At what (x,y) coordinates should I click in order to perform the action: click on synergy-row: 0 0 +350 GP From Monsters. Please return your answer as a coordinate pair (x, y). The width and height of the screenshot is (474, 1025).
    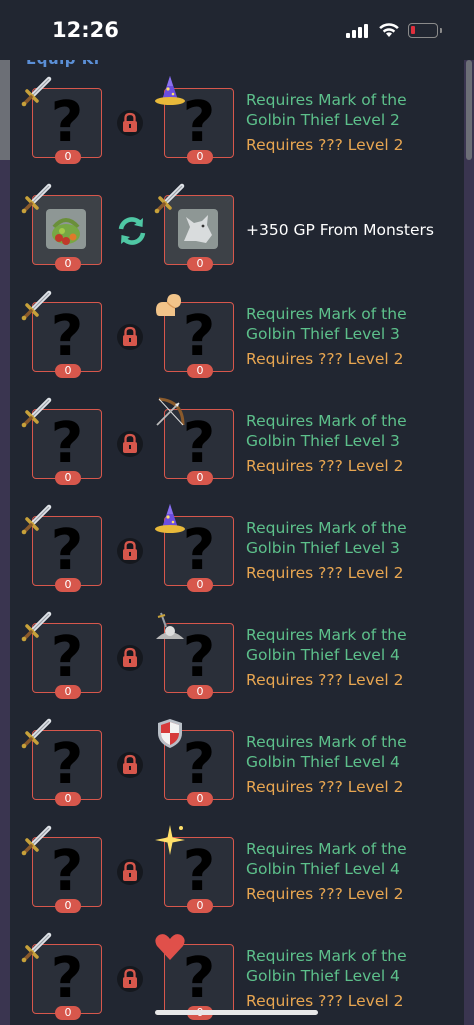
    Looking at the image, I should click on (240, 229).